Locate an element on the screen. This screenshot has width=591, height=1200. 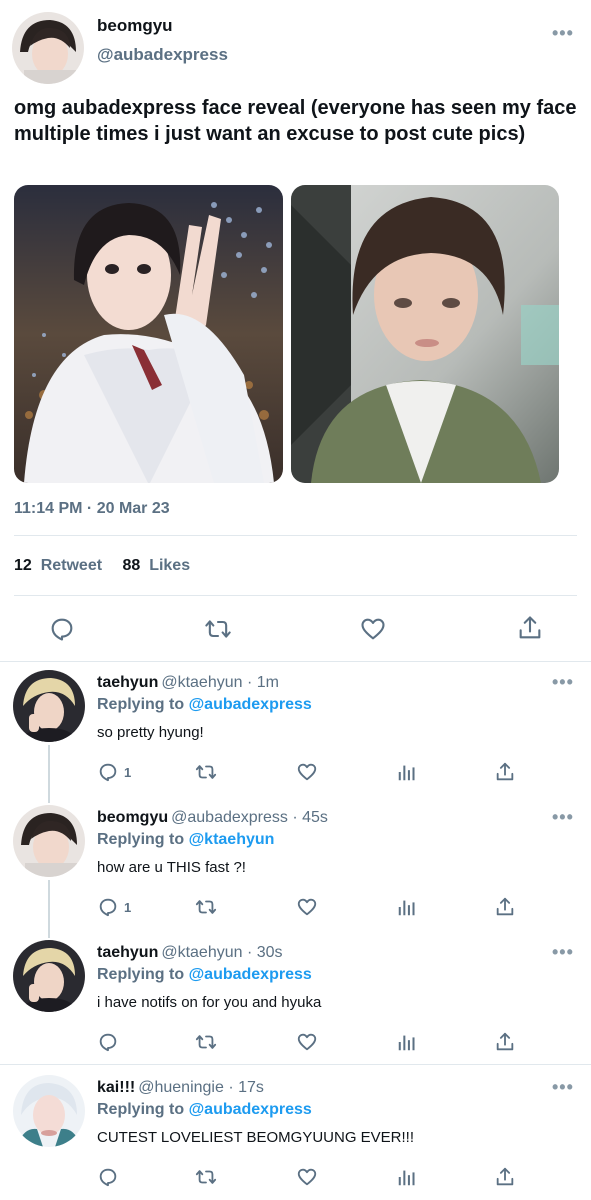
retweet-count: 12 is located at coordinates (23, 565).